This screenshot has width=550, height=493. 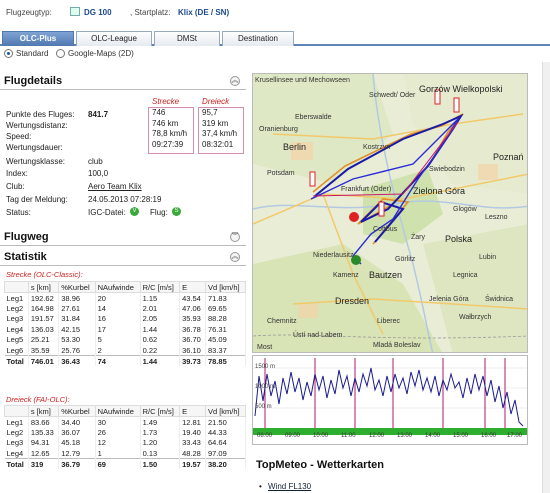 What do you see at coordinates (489, 436) in the screenshot?
I see `baro-x-label: 16:00` at bounding box center [489, 436].